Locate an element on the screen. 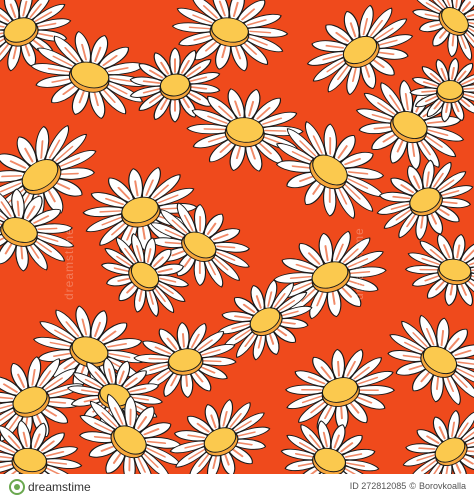 The width and height of the screenshot is (474, 500). stock-author: Borovkoalla is located at coordinates (442, 486).